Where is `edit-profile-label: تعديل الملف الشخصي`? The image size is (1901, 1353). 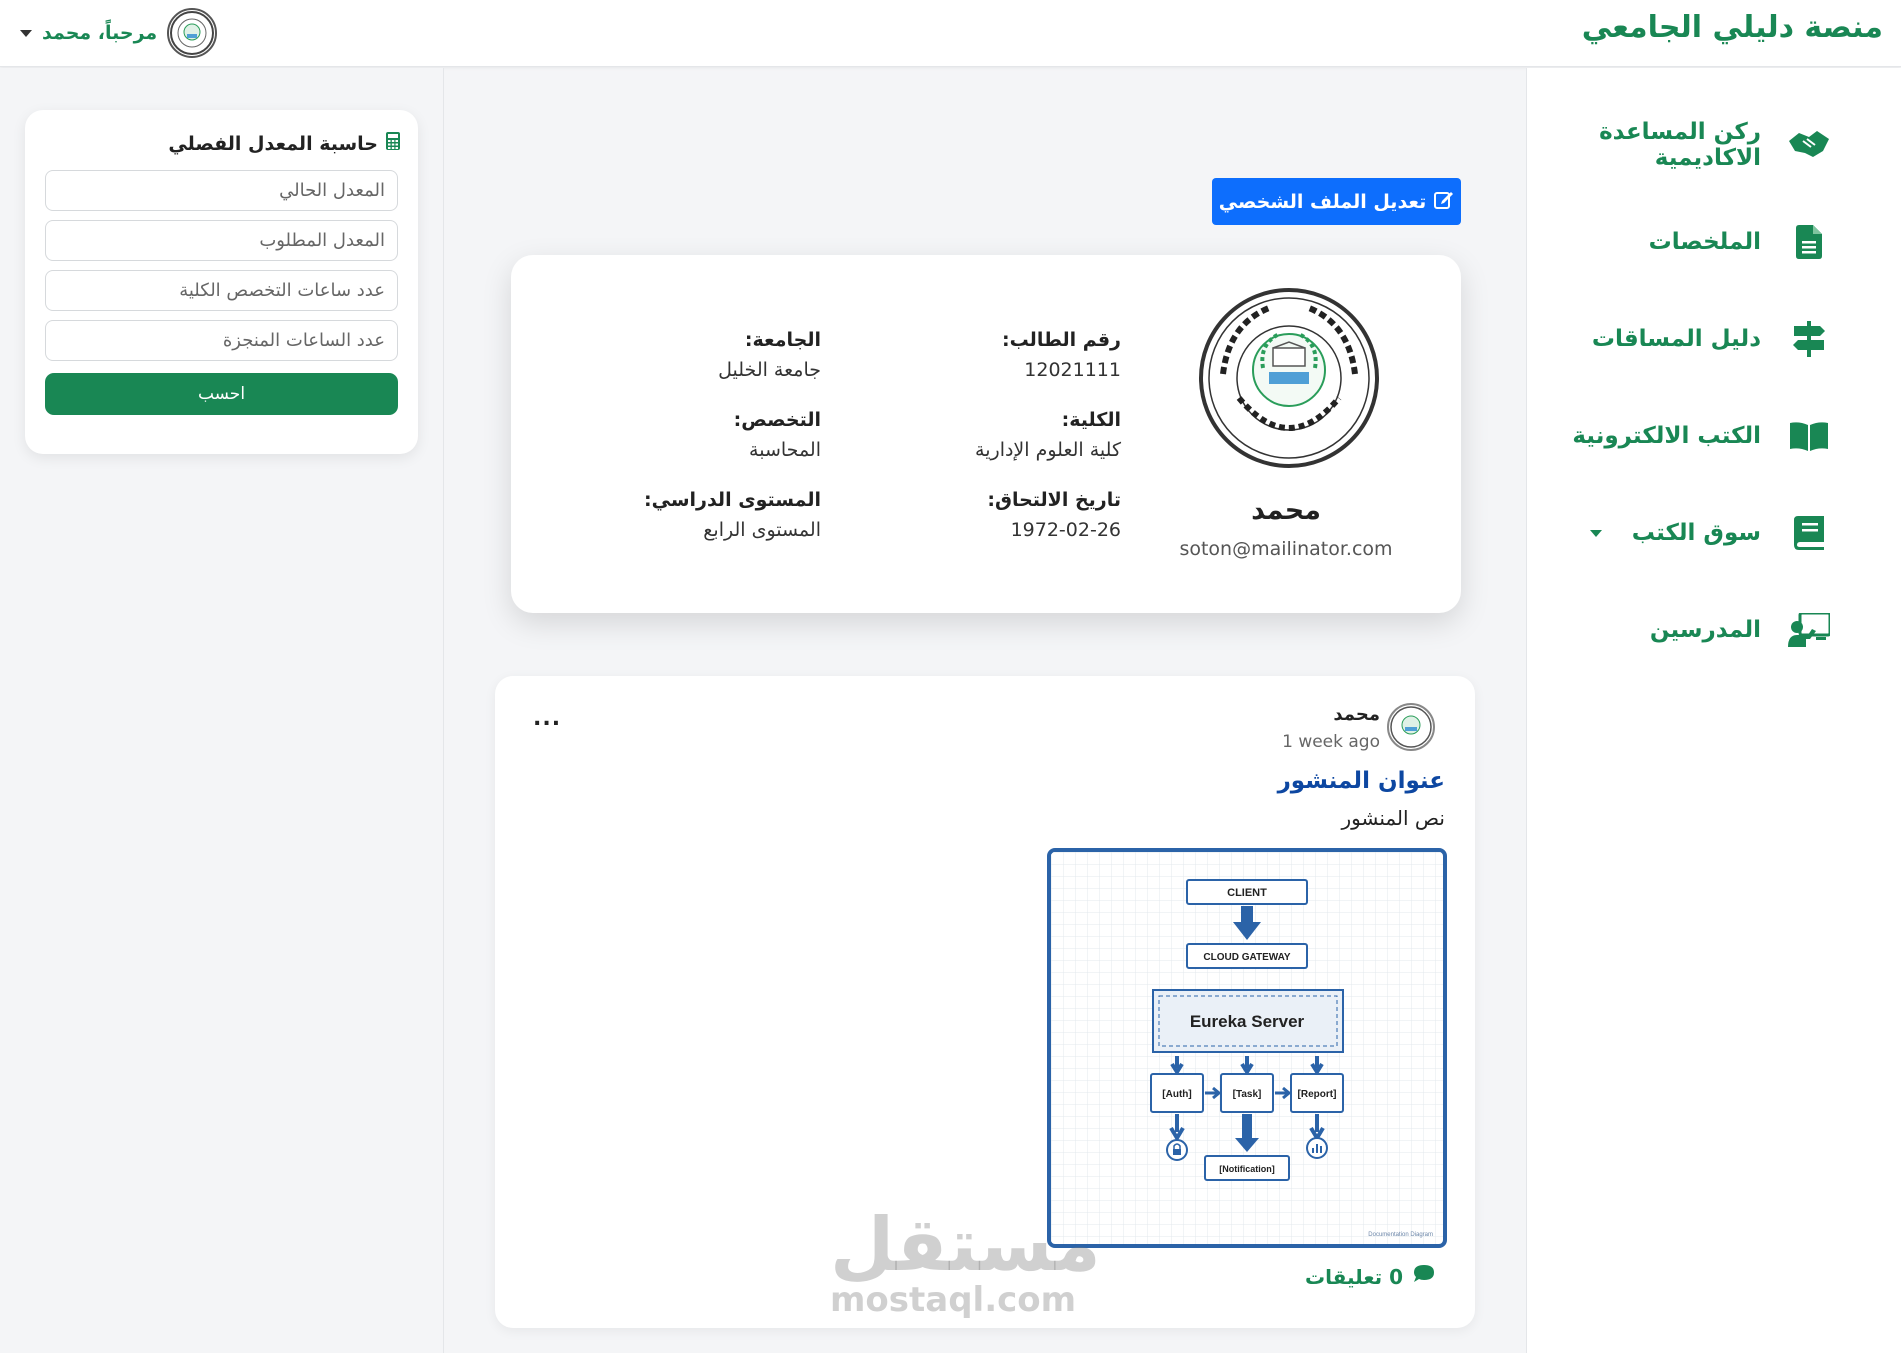
edit-profile-label: تعديل الملف الشخصي is located at coordinates (1322, 201).